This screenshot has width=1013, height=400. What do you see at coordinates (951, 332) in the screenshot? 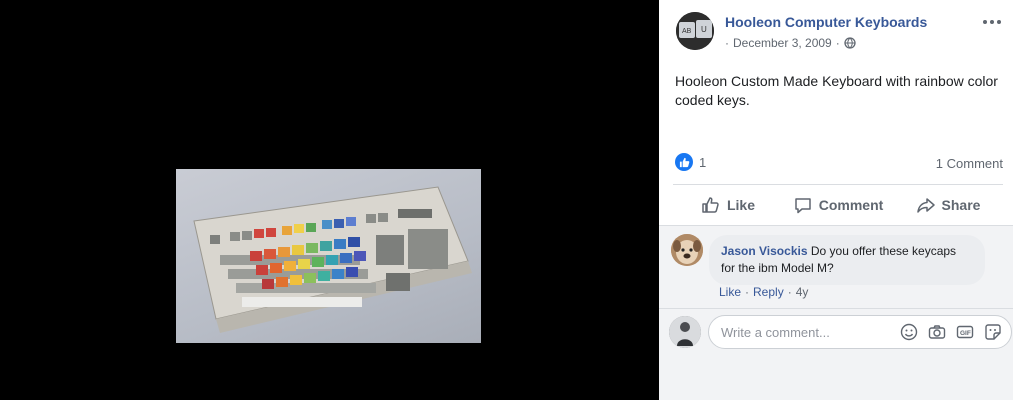
I see `composer-icons: GIF` at bounding box center [951, 332].